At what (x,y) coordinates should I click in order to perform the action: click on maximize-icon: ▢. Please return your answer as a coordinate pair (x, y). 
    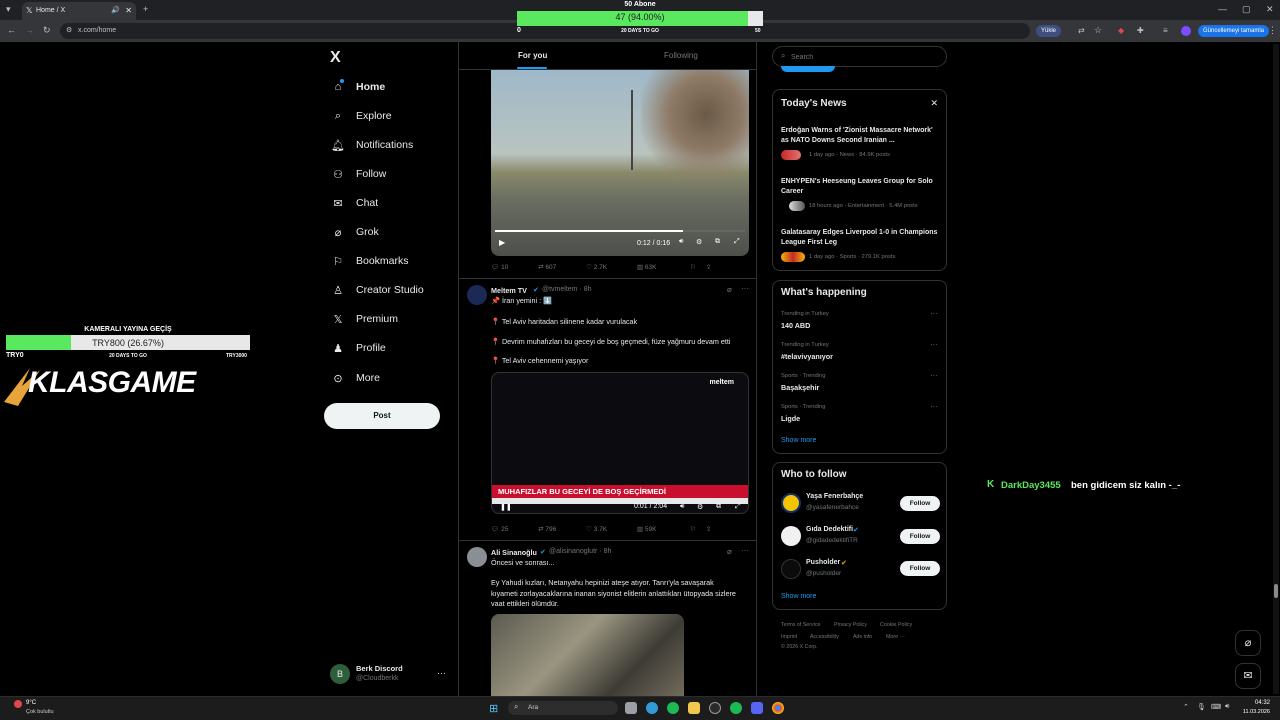
    Looking at the image, I should click on (1246, 9).